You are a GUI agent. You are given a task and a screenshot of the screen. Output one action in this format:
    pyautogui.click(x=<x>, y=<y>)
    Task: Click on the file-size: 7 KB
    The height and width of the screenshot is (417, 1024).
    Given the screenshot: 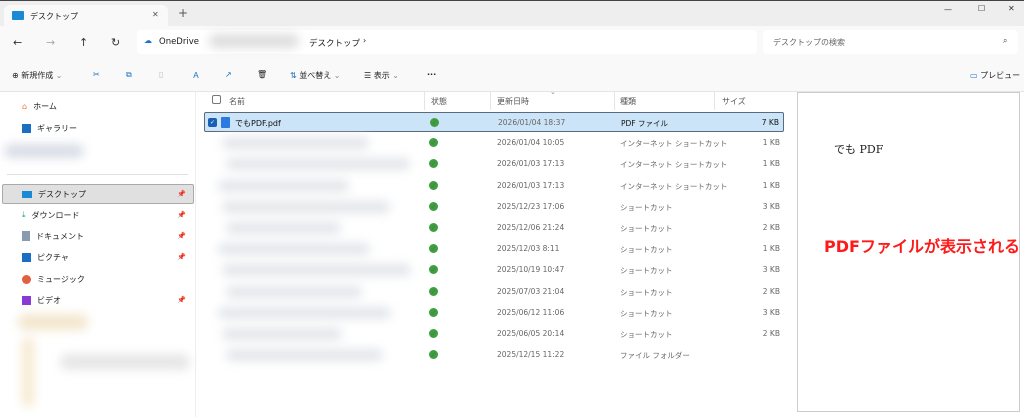 What is the action you would take?
    pyautogui.click(x=770, y=122)
    